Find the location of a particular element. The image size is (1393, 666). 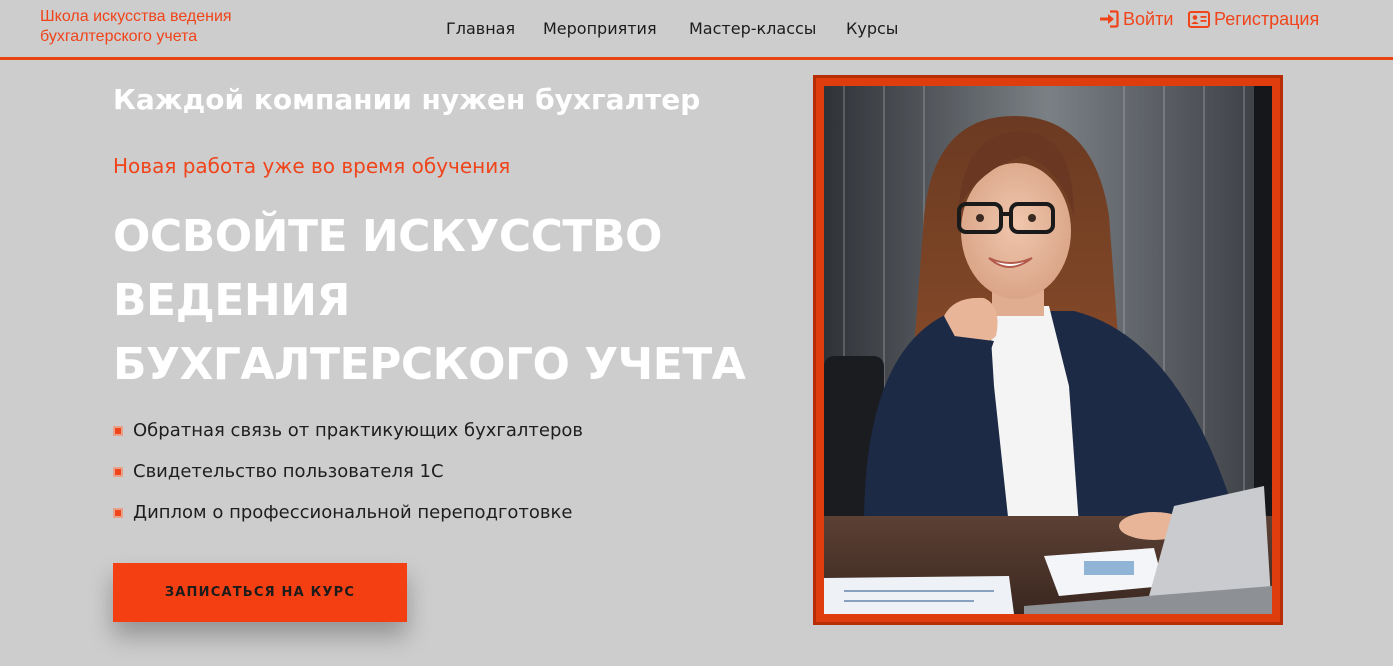

hero-kicker: Каждой компании нужен бухгалтер is located at coordinates (407, 99).